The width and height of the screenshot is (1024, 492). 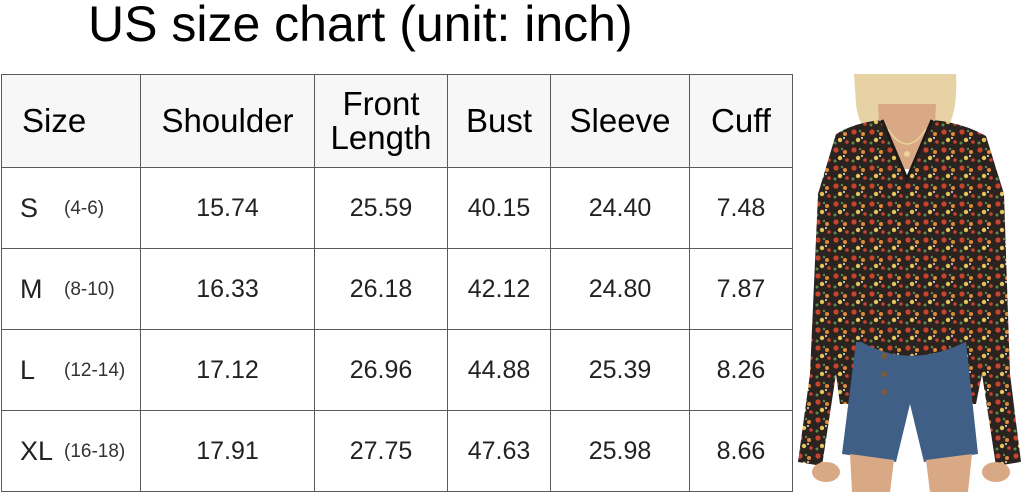 I want to click on bust-cell: 42.12, so click(x=499, y=289).